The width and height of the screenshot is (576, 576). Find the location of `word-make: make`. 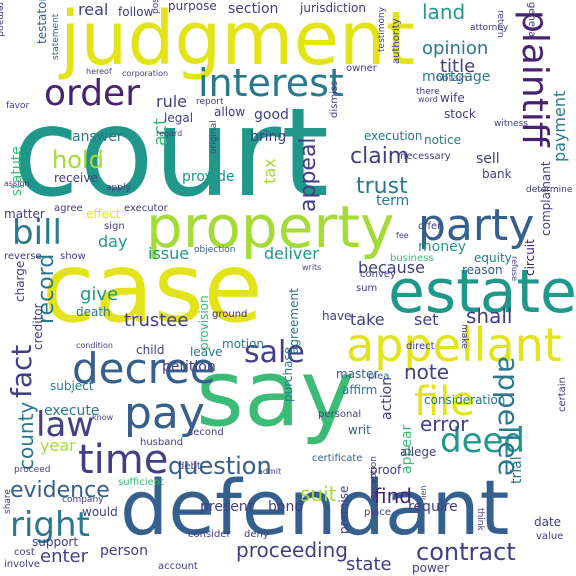

word-make: make is located at coordinates (464, 336).